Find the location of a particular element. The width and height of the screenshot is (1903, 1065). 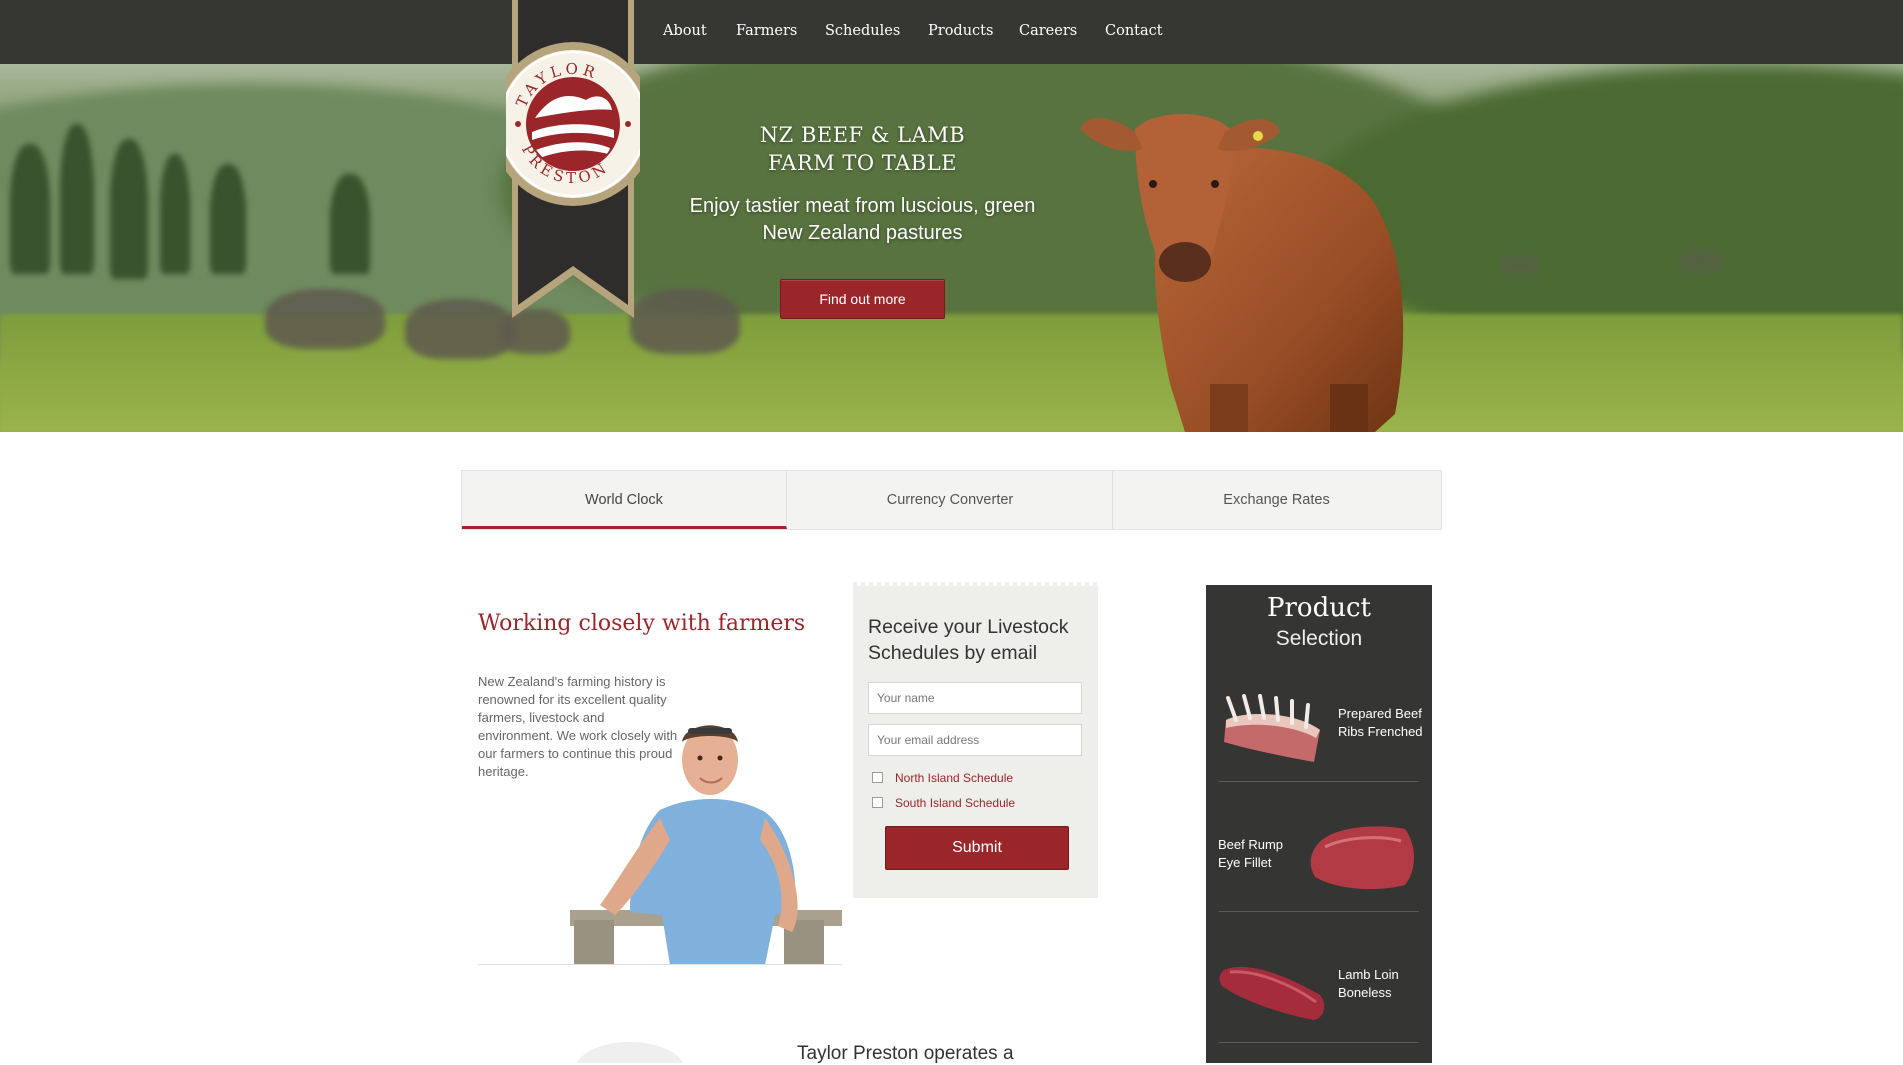

beef-rump-image is located at coordinates (1362, 855).